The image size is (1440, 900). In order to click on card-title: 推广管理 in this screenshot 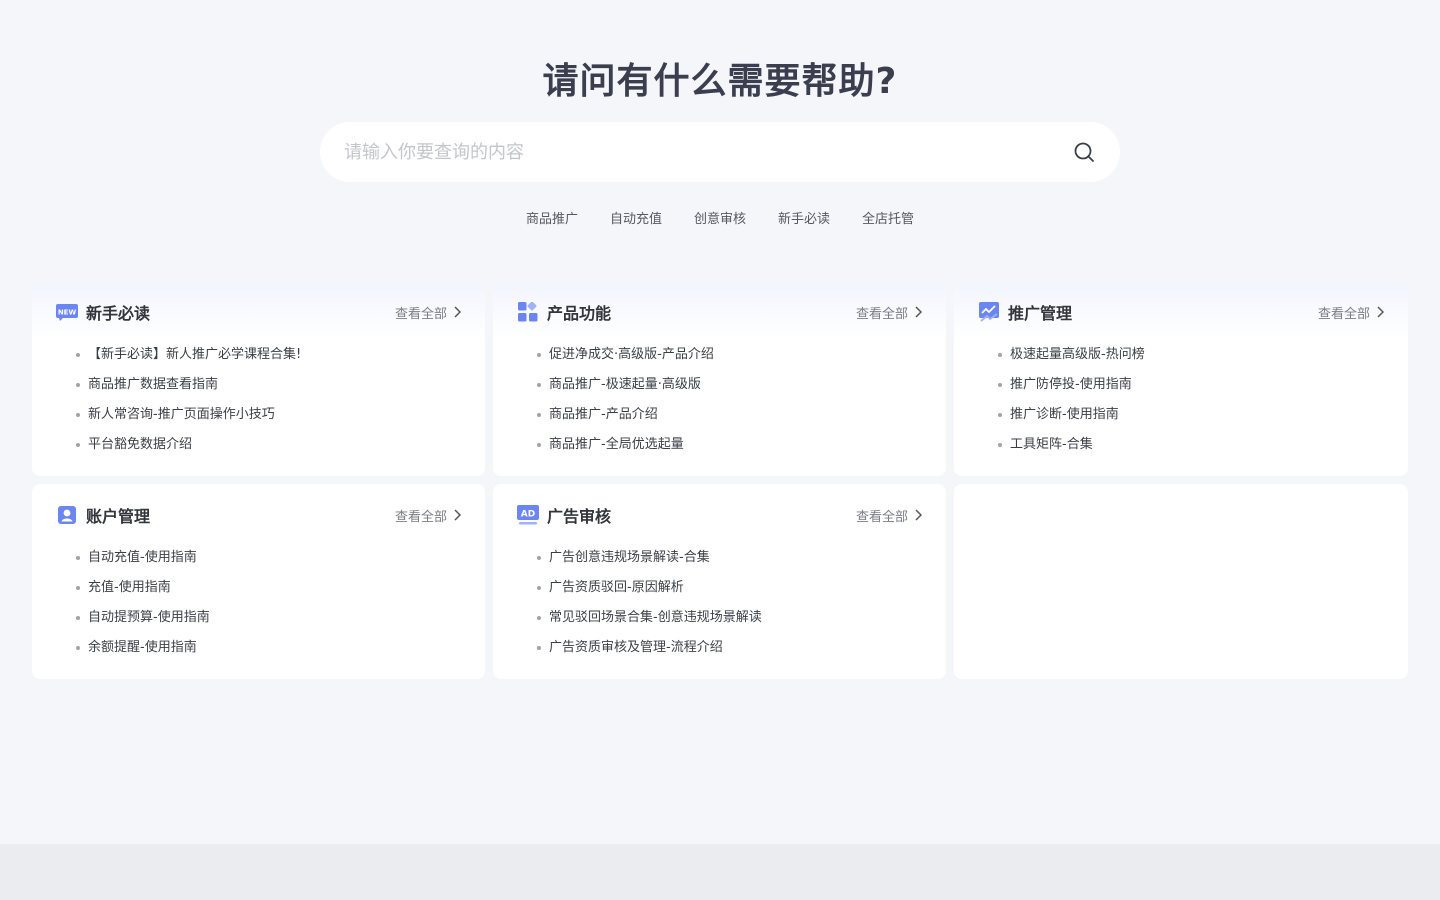, I will do `click(1040, 313)`.